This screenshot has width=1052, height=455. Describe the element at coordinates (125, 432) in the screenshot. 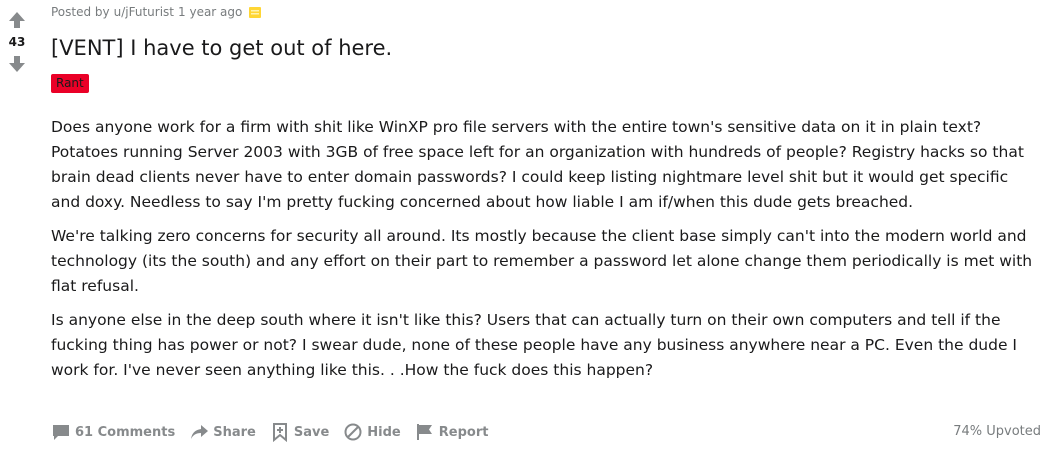

I see `comments-label: 61 Comments` at that location.